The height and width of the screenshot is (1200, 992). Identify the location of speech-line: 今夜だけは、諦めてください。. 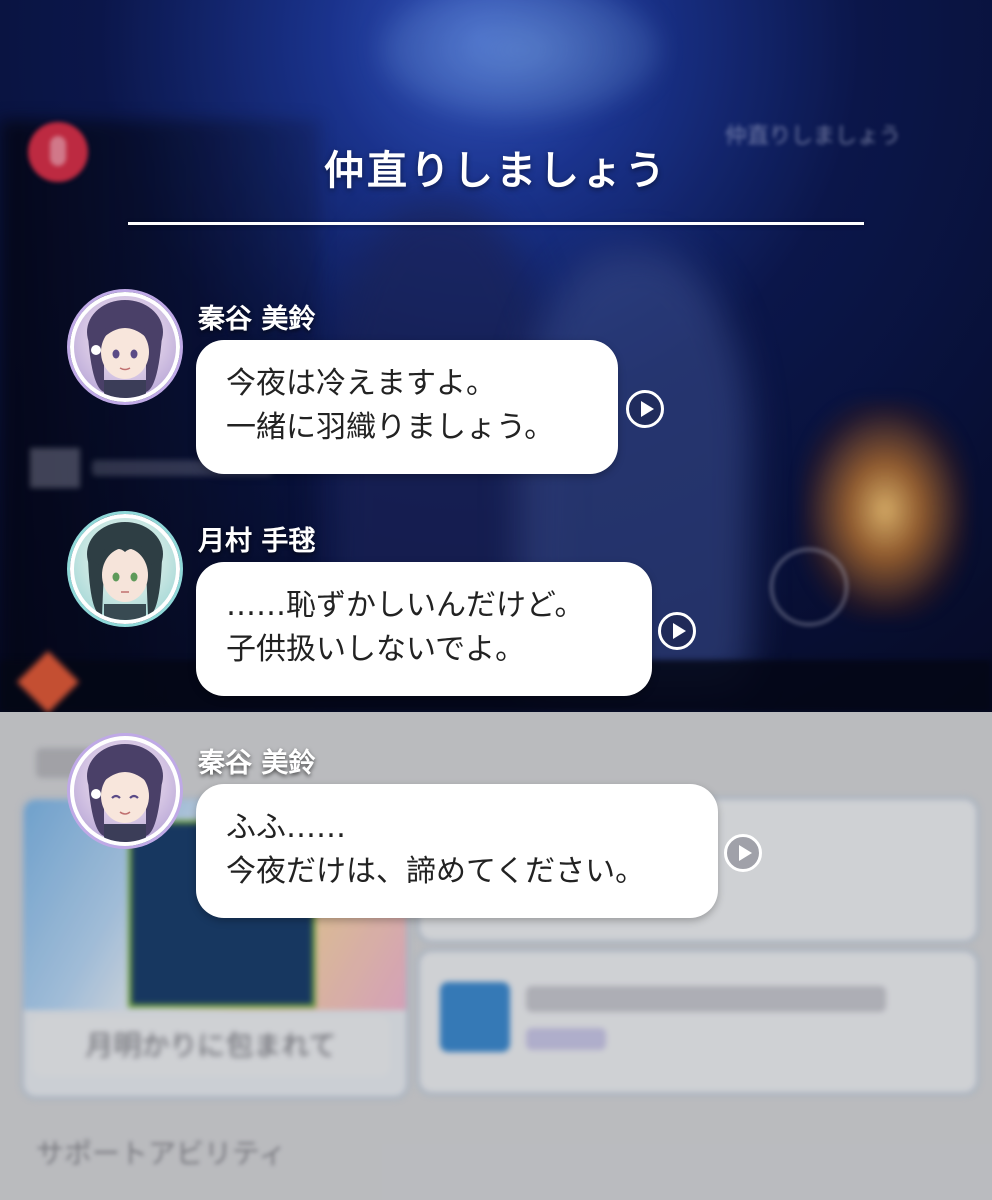
(436, 871).